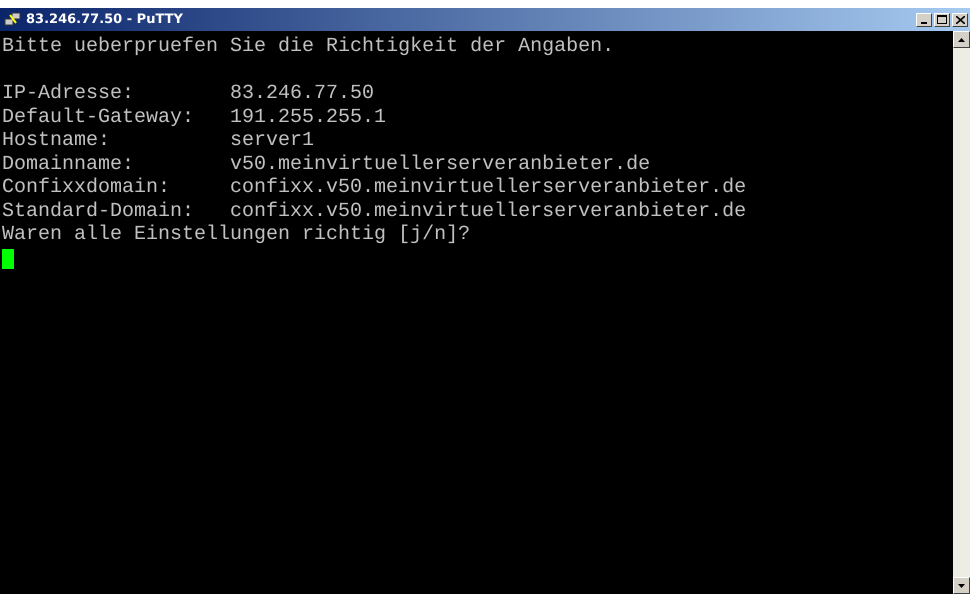 The image size is (970, 594). Describe the element at coordinates (13, 19) in the screenshot. I see `computers-icon` at that location.